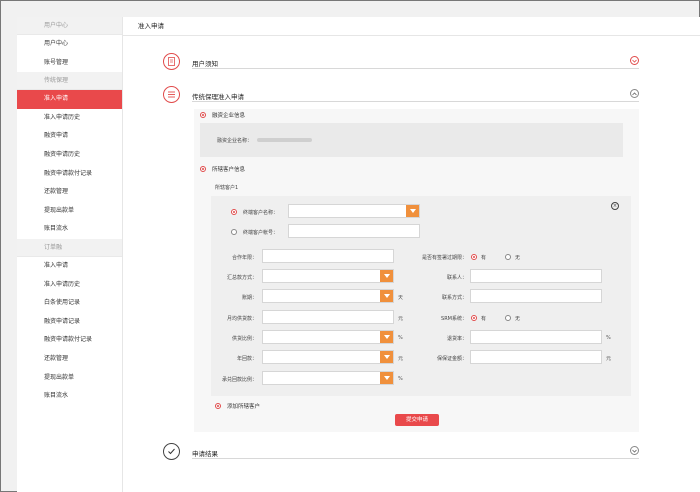  I want to click on sidebar-item-ledger: 账目流水, so click(69, 229).